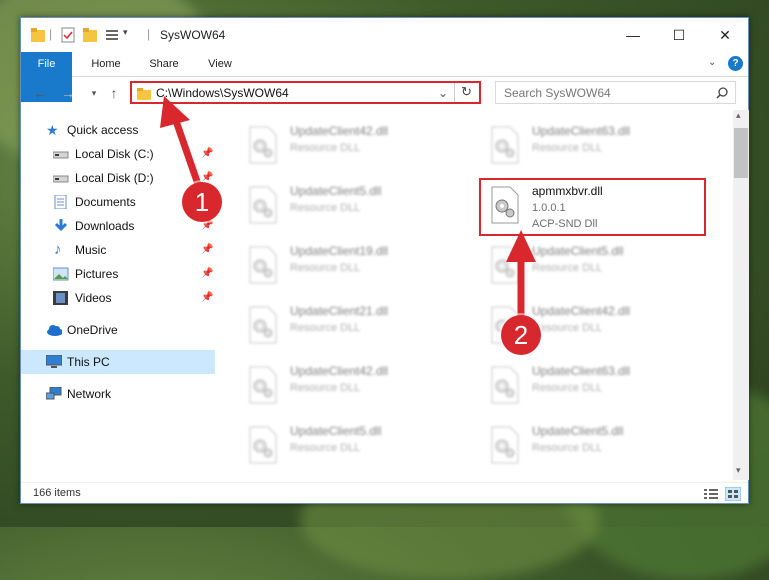 This screenshot has height=580, width=769. I want to click on step-badge-2: 2, so click(521, 335).